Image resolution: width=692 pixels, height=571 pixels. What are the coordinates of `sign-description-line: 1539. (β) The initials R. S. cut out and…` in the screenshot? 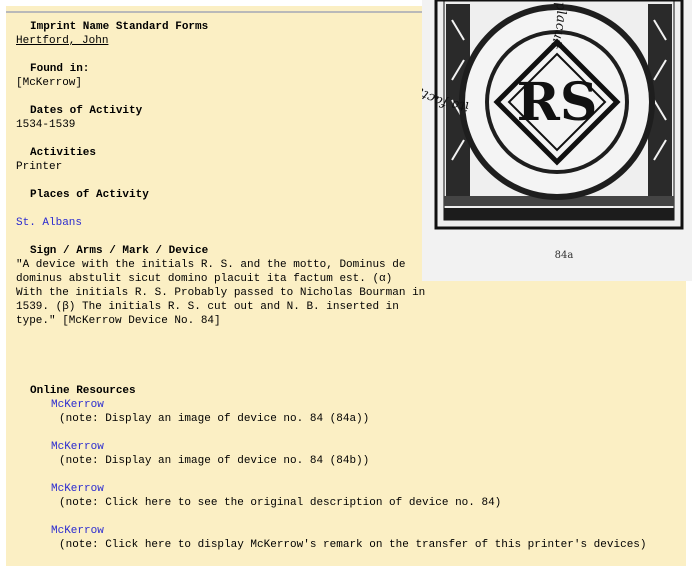 It's located at (207, 307).